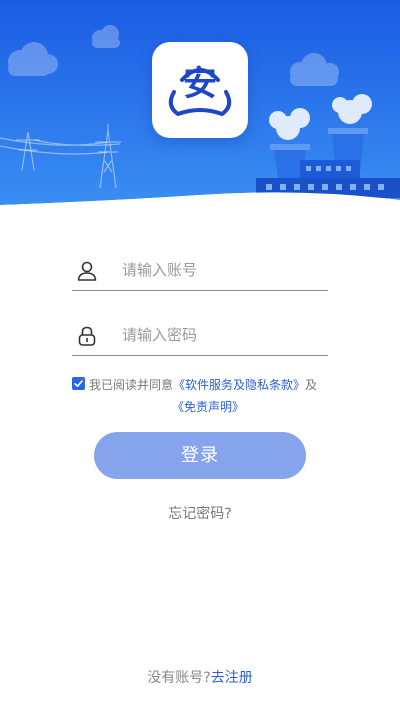 Image resolution: width=400 pixels, height=711 pixels. I want to click on app-logo: 安, so click(200, 90).